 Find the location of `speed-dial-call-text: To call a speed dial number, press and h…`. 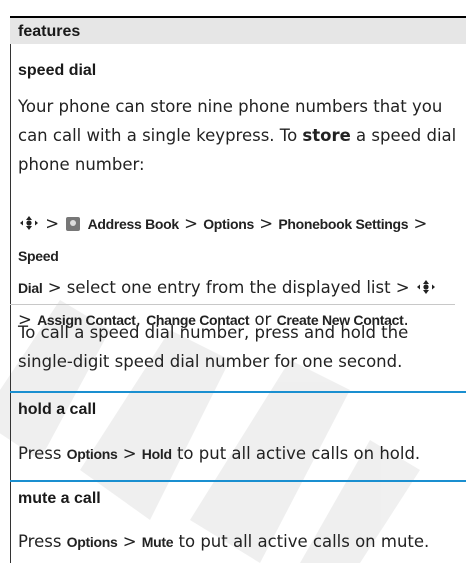

speed-dial-call-text: To call a speed dial number, press and h… is located at coordinates (213, 347).